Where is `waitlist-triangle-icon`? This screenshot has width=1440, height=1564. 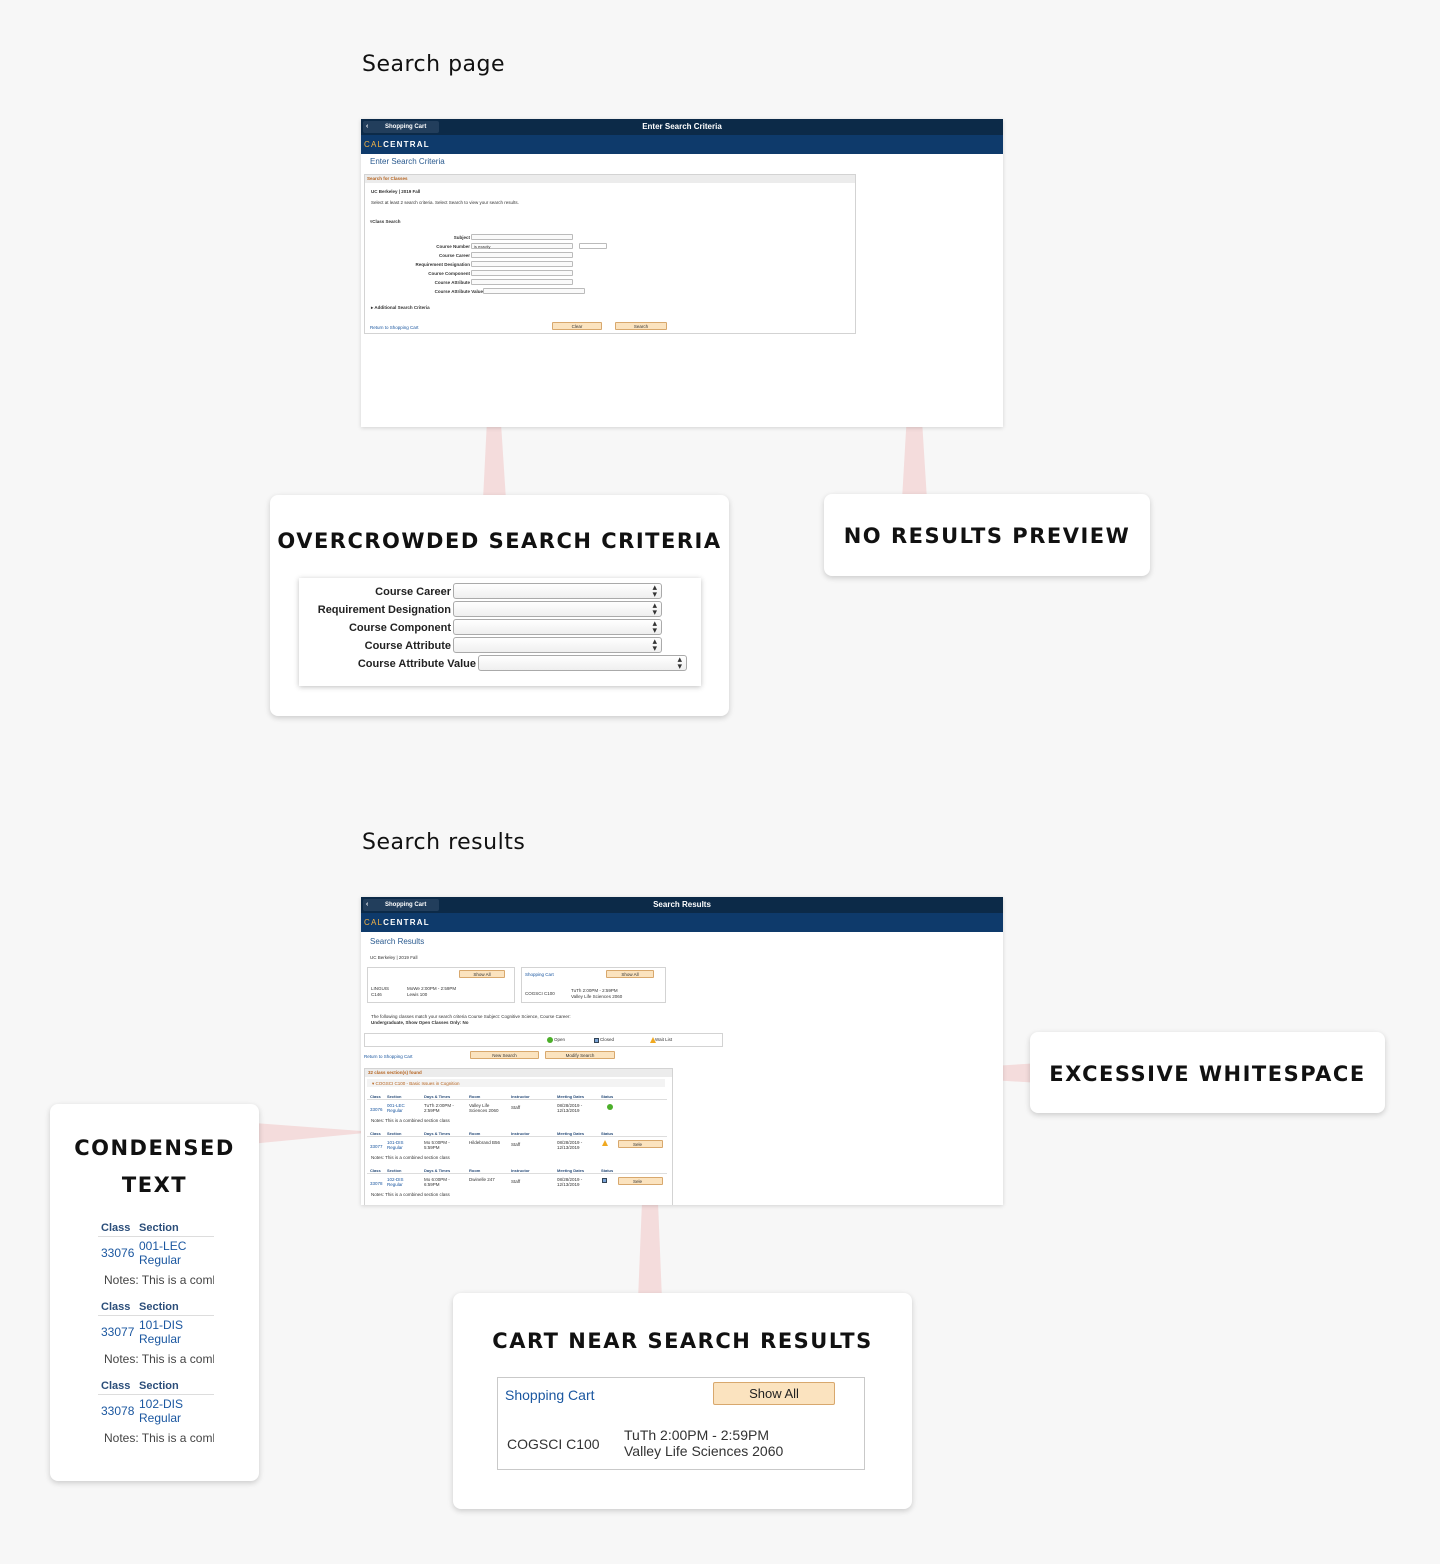
waitlist-triangle-icon is located at coordinates (605, 1143).